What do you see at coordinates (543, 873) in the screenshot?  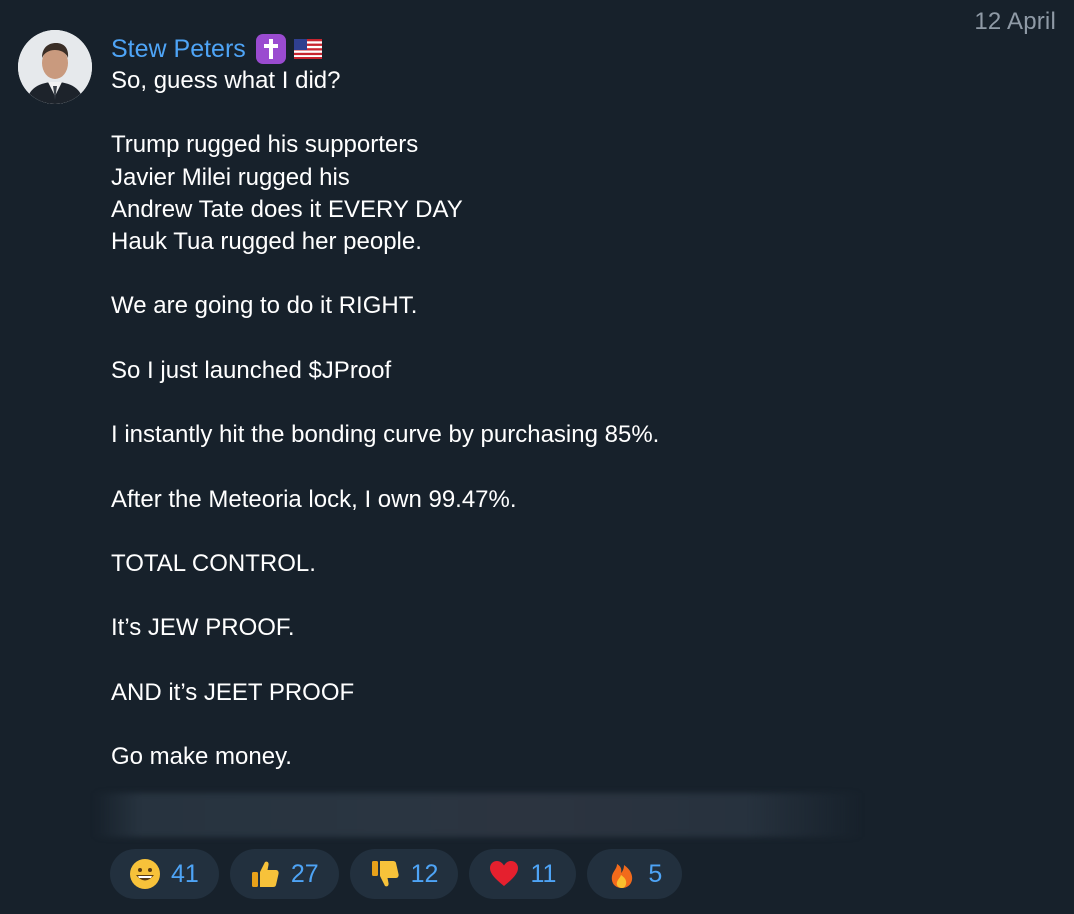 I see `reaction-count: 11` at bounding box center [543, 873].